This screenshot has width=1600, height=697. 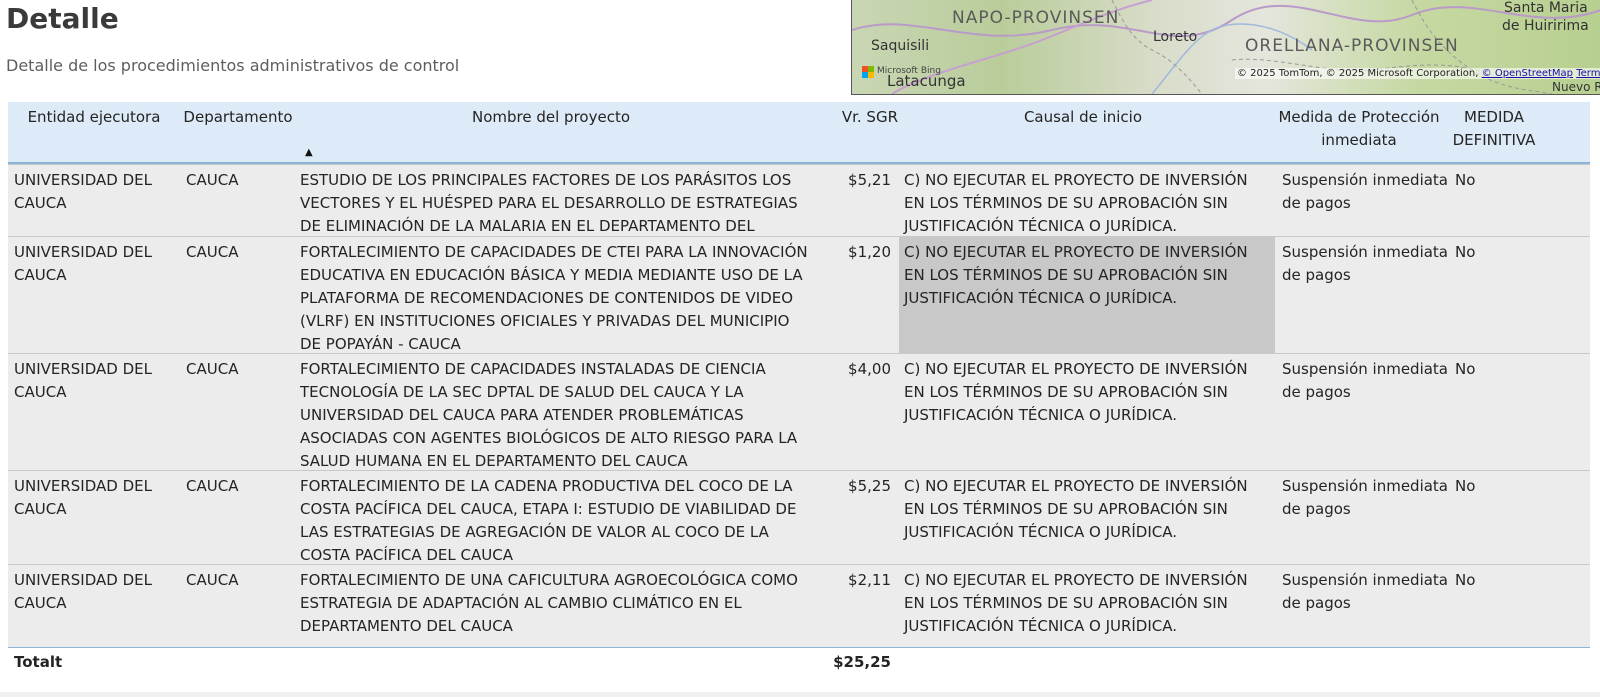 What do you see at coordinates (38, 662) in the screenshot?
I see `total-label: Totalt` at bounding box center [38, 662].